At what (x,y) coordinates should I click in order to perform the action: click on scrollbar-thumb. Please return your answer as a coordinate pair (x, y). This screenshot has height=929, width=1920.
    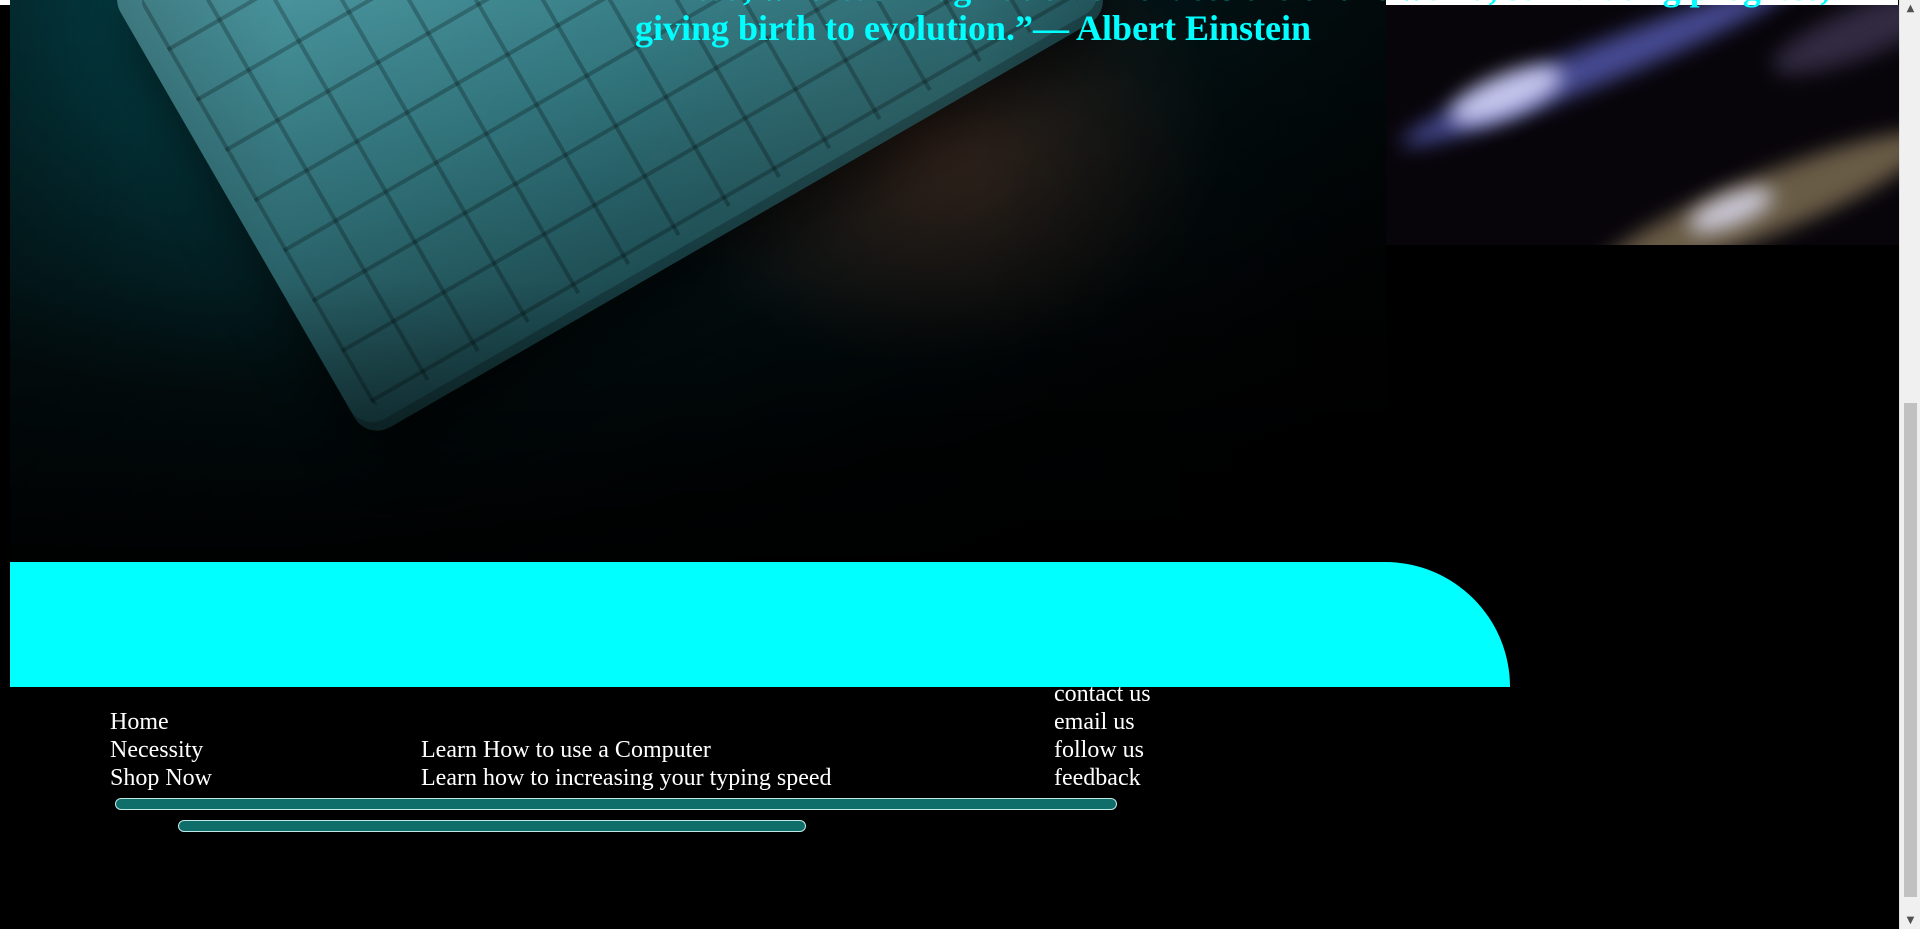
    Looking at the image, I should click on (1910, 650).